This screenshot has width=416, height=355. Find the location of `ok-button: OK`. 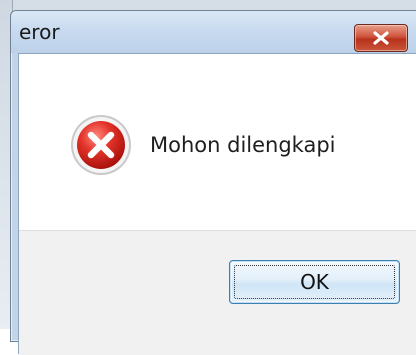

ok-button: OK is located at coordinates (314, 282).